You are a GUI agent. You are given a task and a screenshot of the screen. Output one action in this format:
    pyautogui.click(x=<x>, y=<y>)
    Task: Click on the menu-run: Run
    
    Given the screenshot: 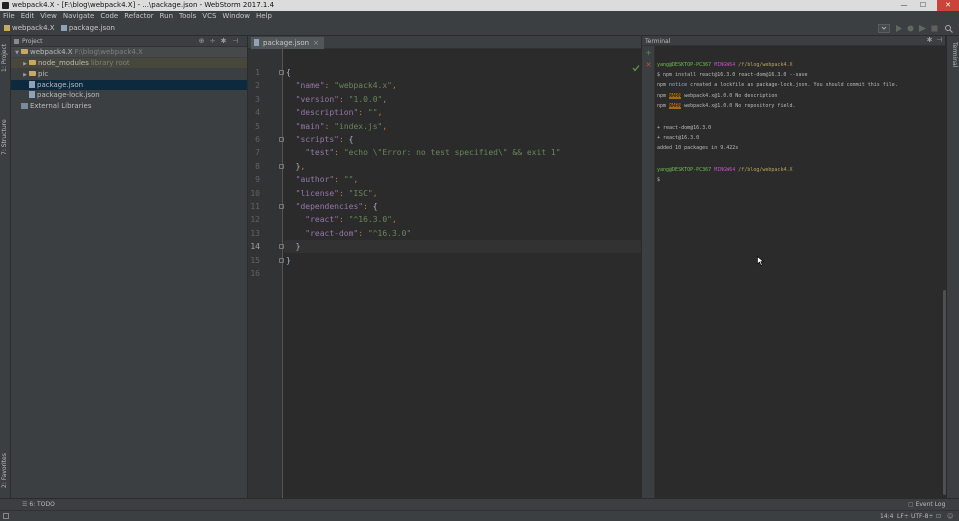 What is the action you would take?
    pyautogui.click(x=166, y=16)
    